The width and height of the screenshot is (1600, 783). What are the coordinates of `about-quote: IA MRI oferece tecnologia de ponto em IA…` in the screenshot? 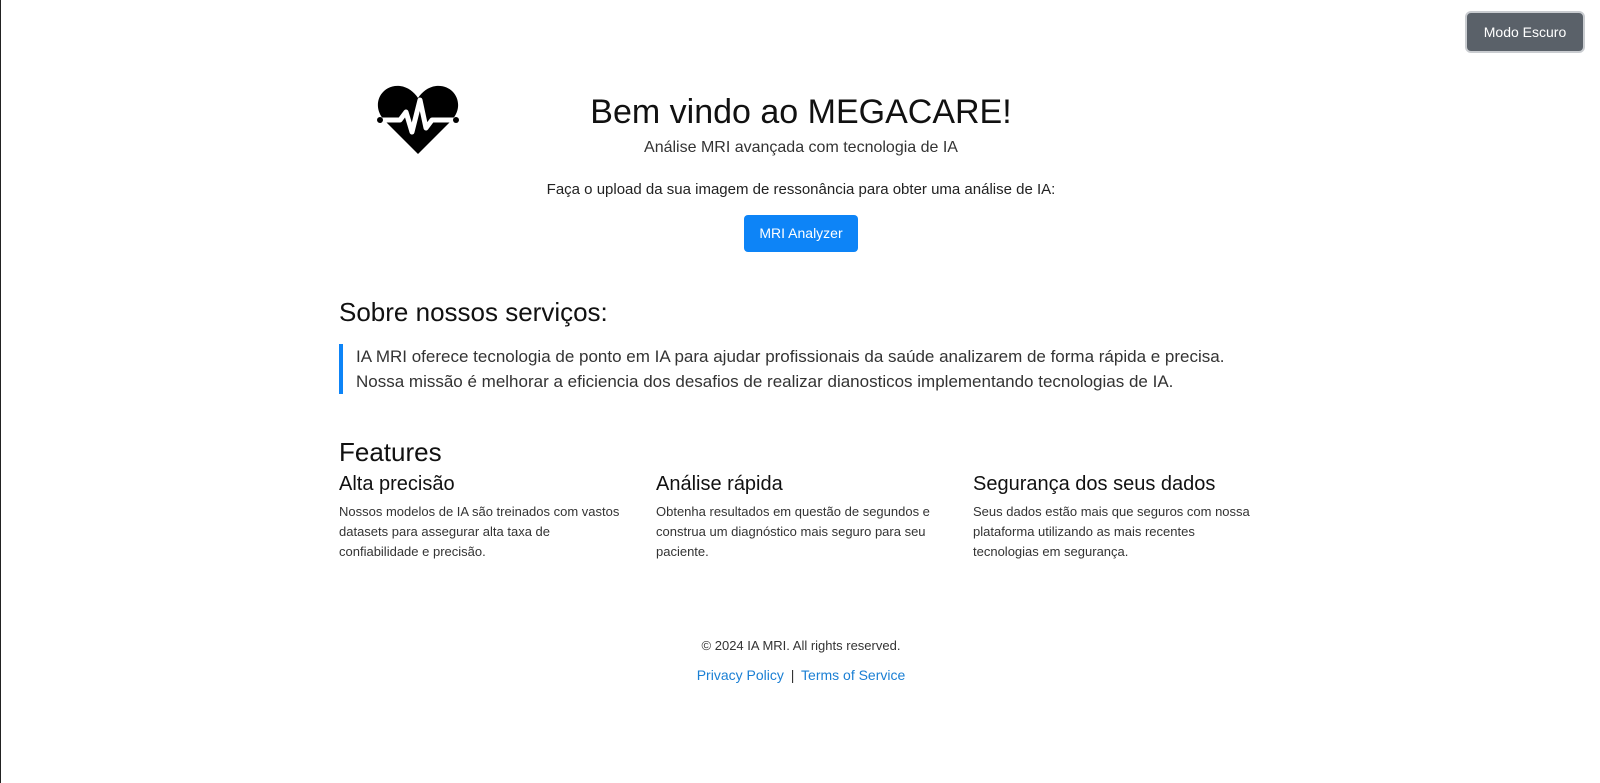 It's located at (801, 369).